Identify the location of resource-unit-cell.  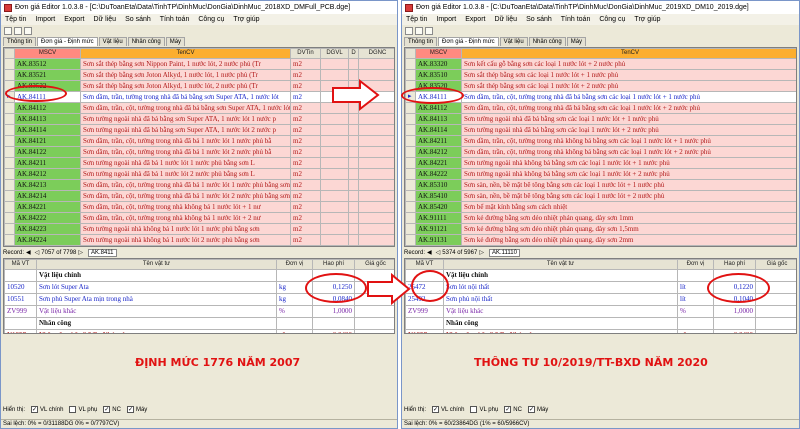
(294, 323).